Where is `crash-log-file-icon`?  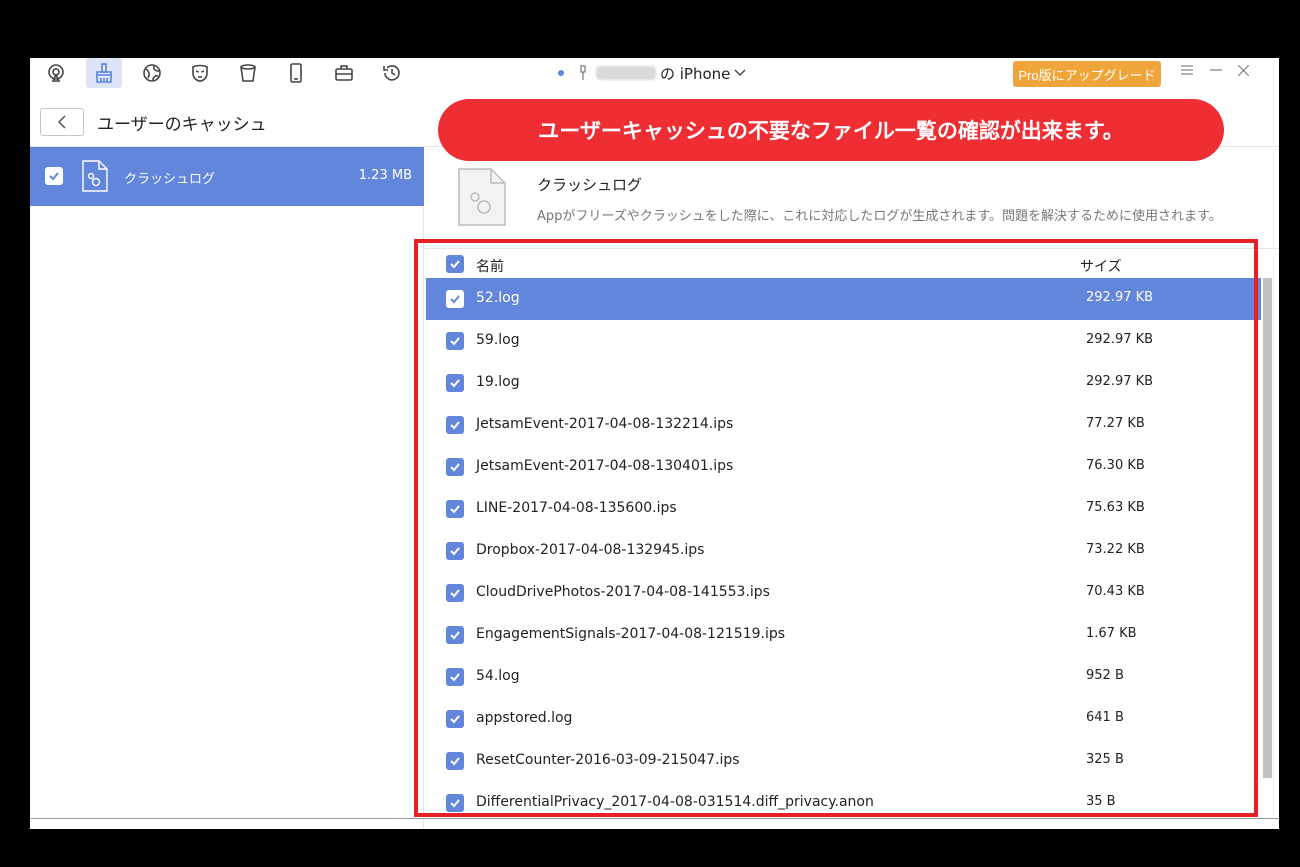 crash-log-file-icon is located at coordinates (482, 197).